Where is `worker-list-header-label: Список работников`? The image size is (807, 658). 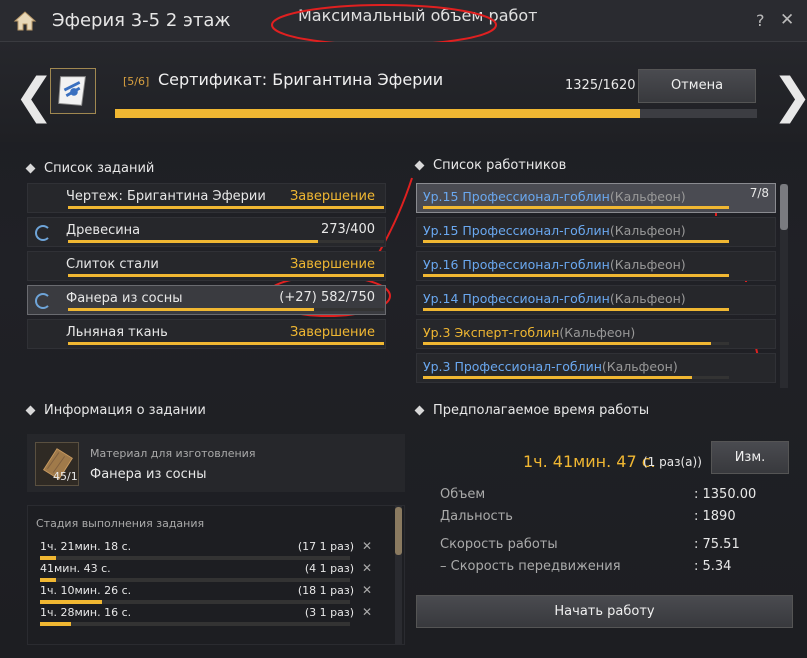 worker-list-header-label: Список работников is located at coordinates (500, 165).